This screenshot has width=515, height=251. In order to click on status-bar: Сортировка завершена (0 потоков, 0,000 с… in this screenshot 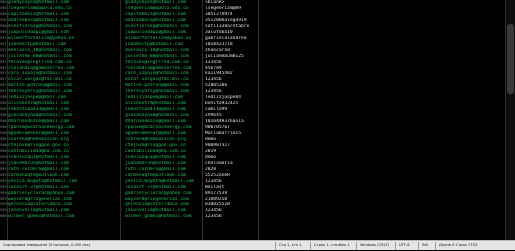, I will do `click(257, 245)`.